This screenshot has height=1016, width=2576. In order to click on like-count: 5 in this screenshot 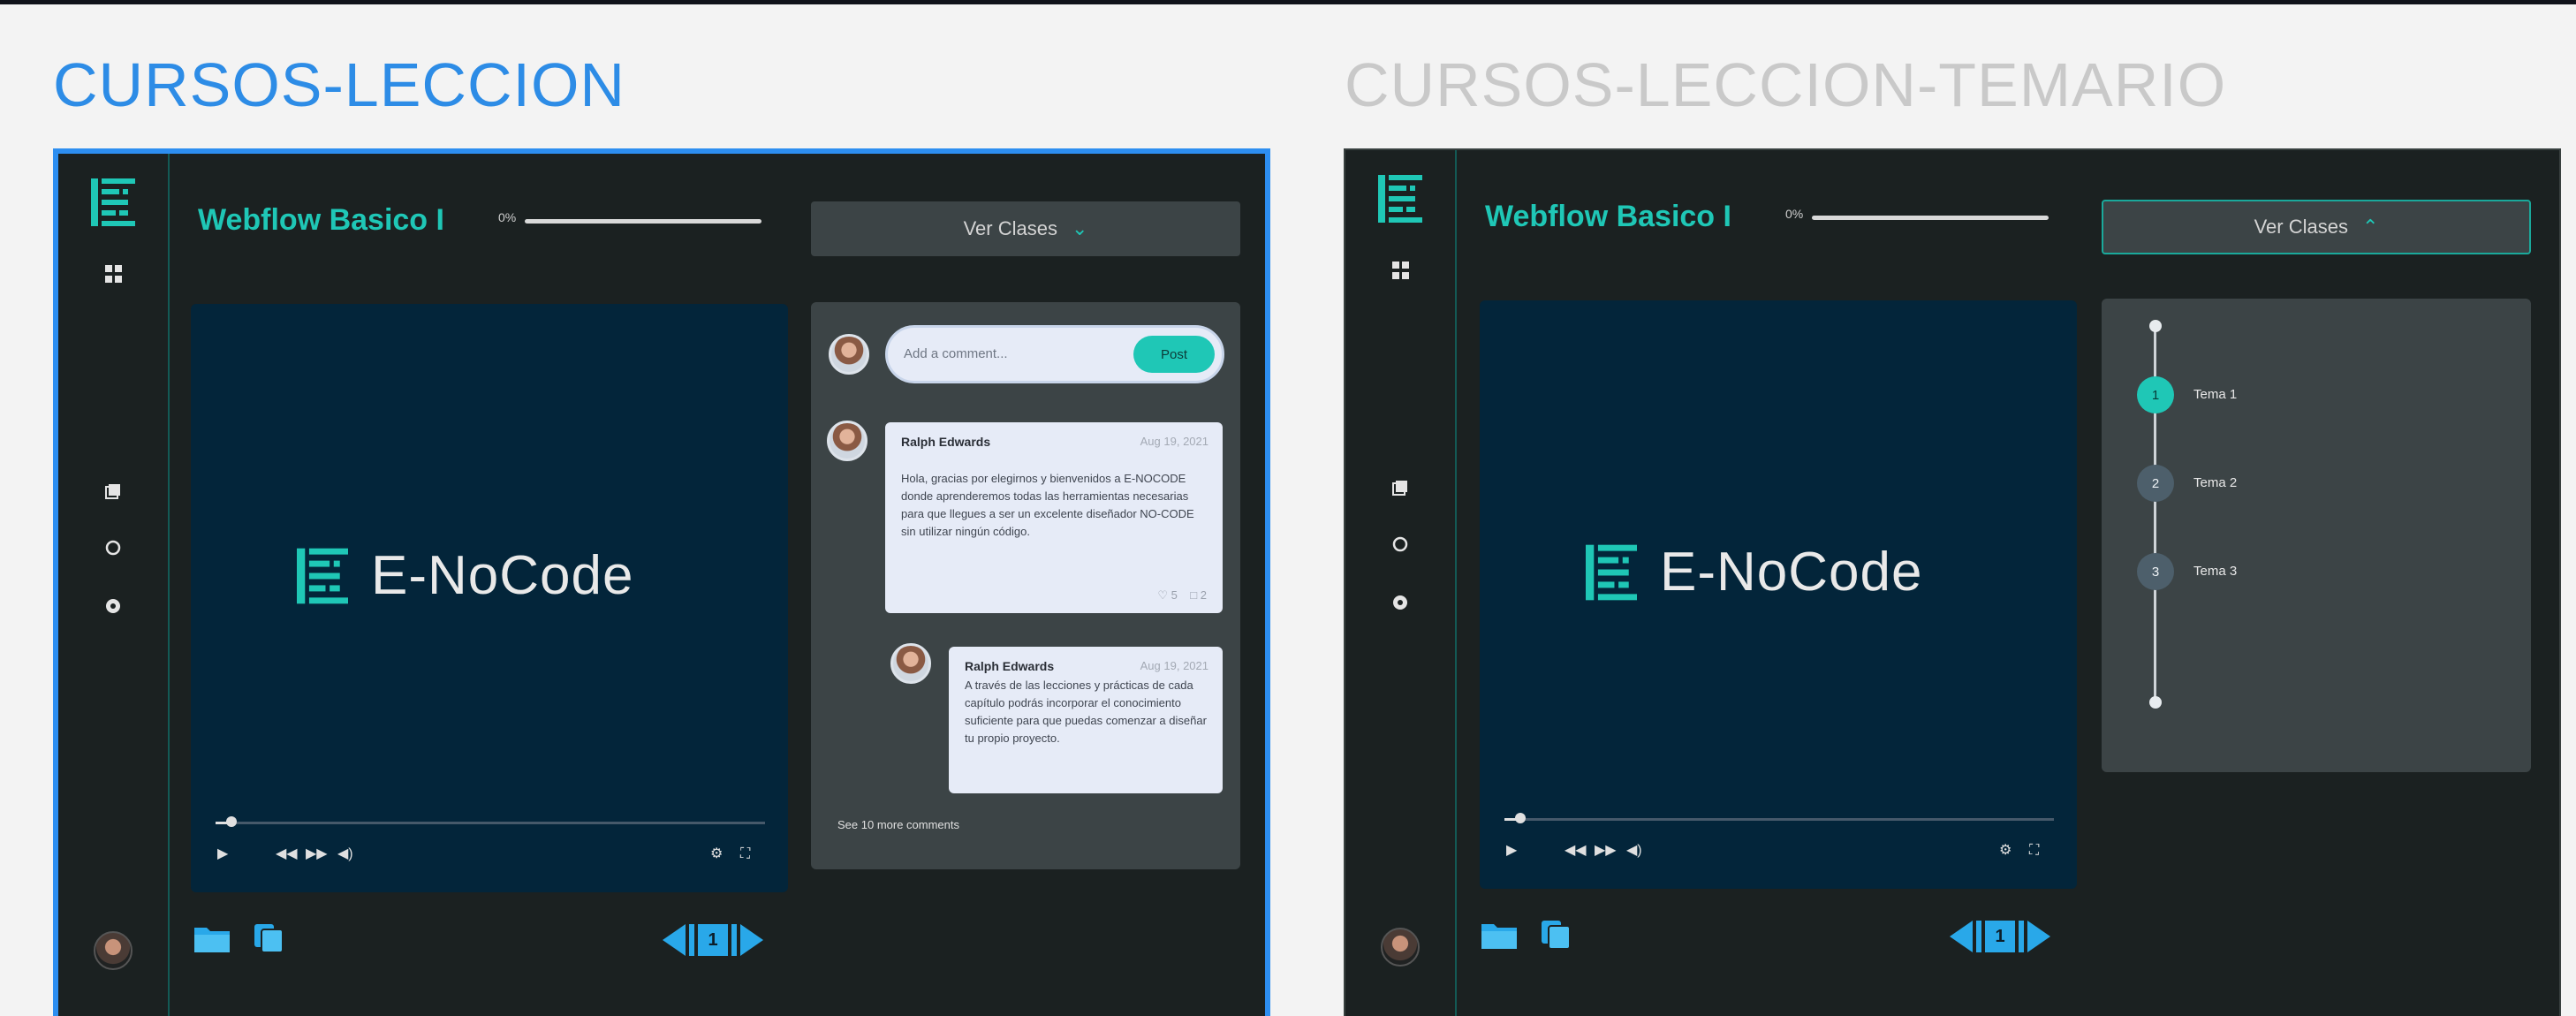, I will do `click(1175, 595)`.